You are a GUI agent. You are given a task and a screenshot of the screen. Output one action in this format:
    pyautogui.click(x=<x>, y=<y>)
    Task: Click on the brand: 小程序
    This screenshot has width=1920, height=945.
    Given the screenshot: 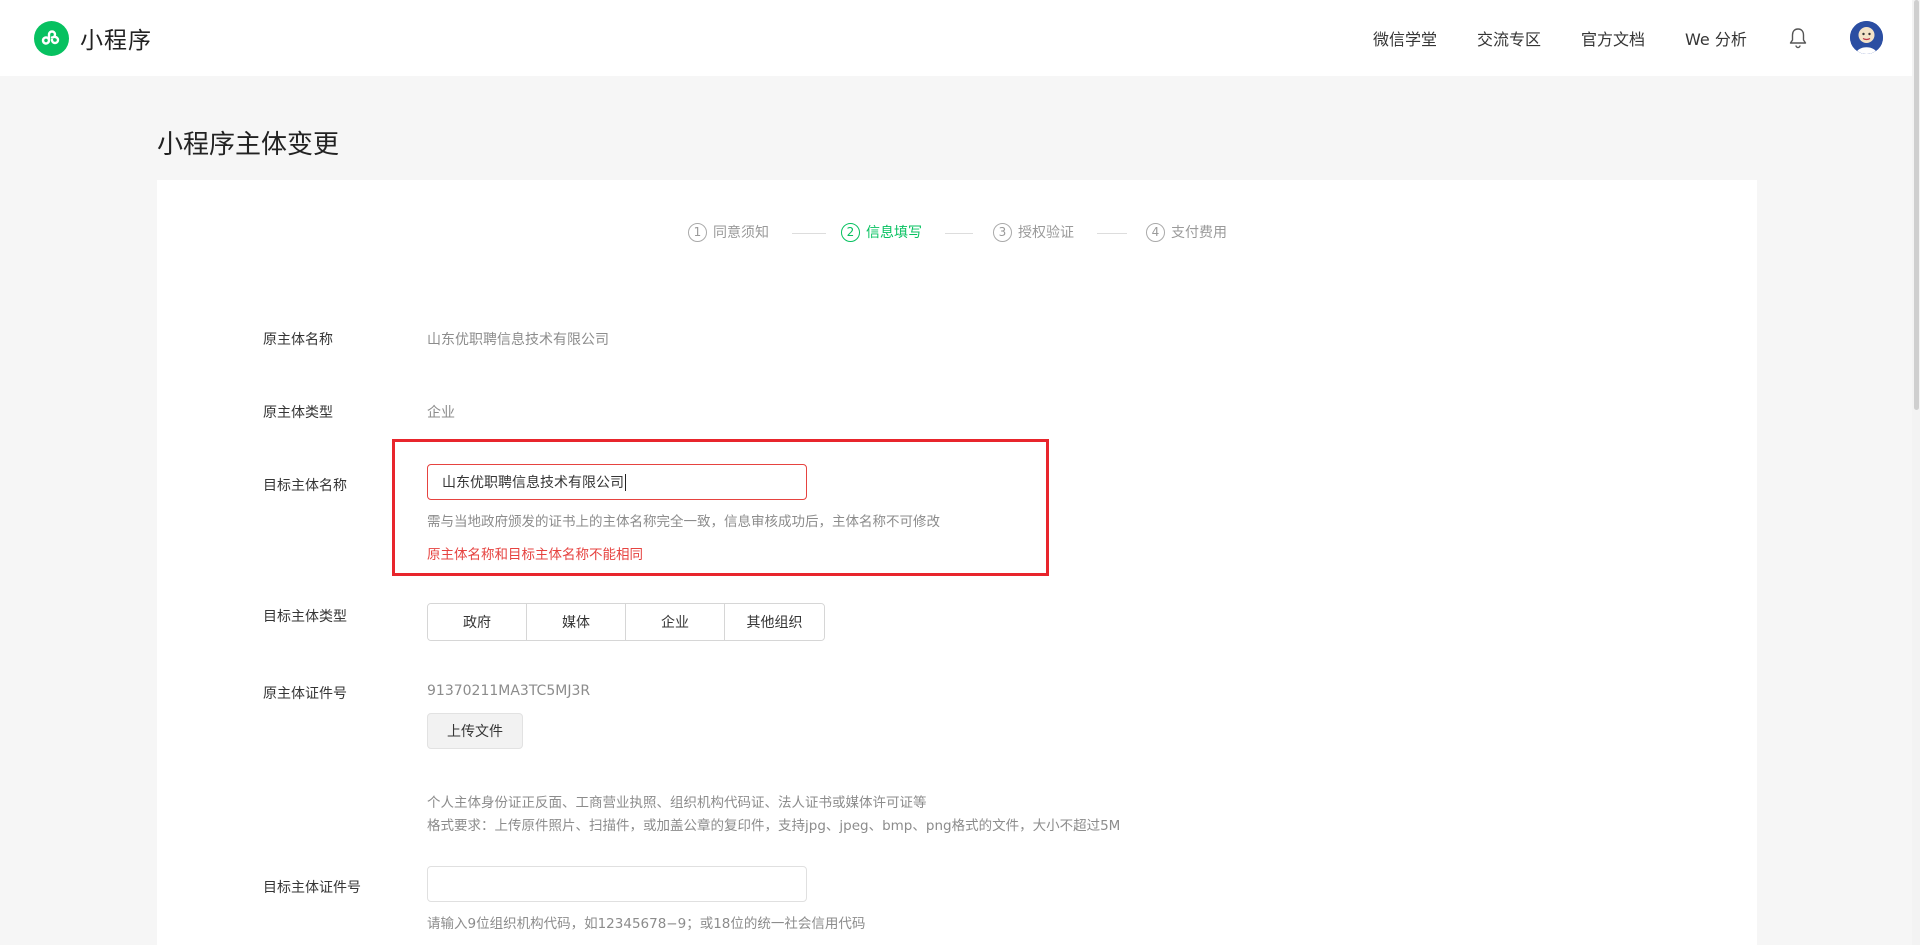 What is the action you would take?
    pyautogui.click(x=93, y=38)
    